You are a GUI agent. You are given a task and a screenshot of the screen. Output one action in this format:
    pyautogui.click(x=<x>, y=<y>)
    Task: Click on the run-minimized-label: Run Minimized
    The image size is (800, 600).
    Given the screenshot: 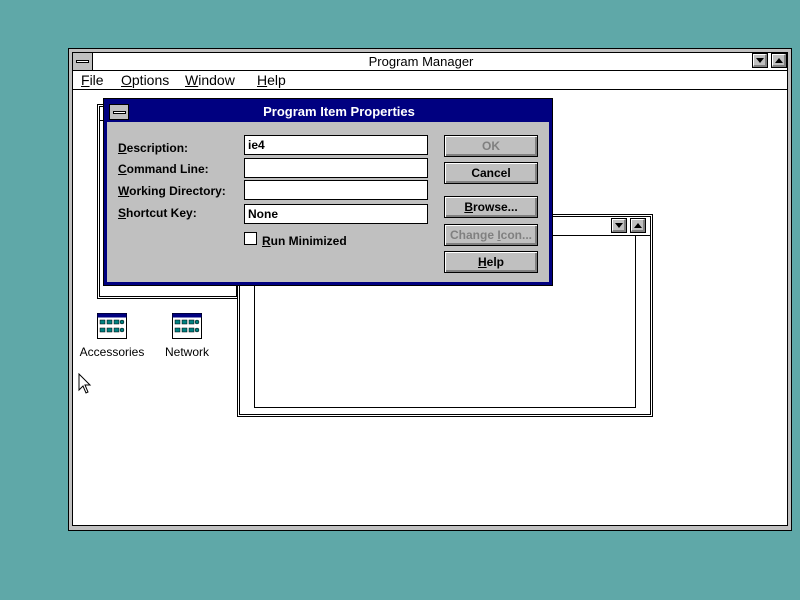 What is the action you would take?
    pyautogui.click(x=304, y=241)
    